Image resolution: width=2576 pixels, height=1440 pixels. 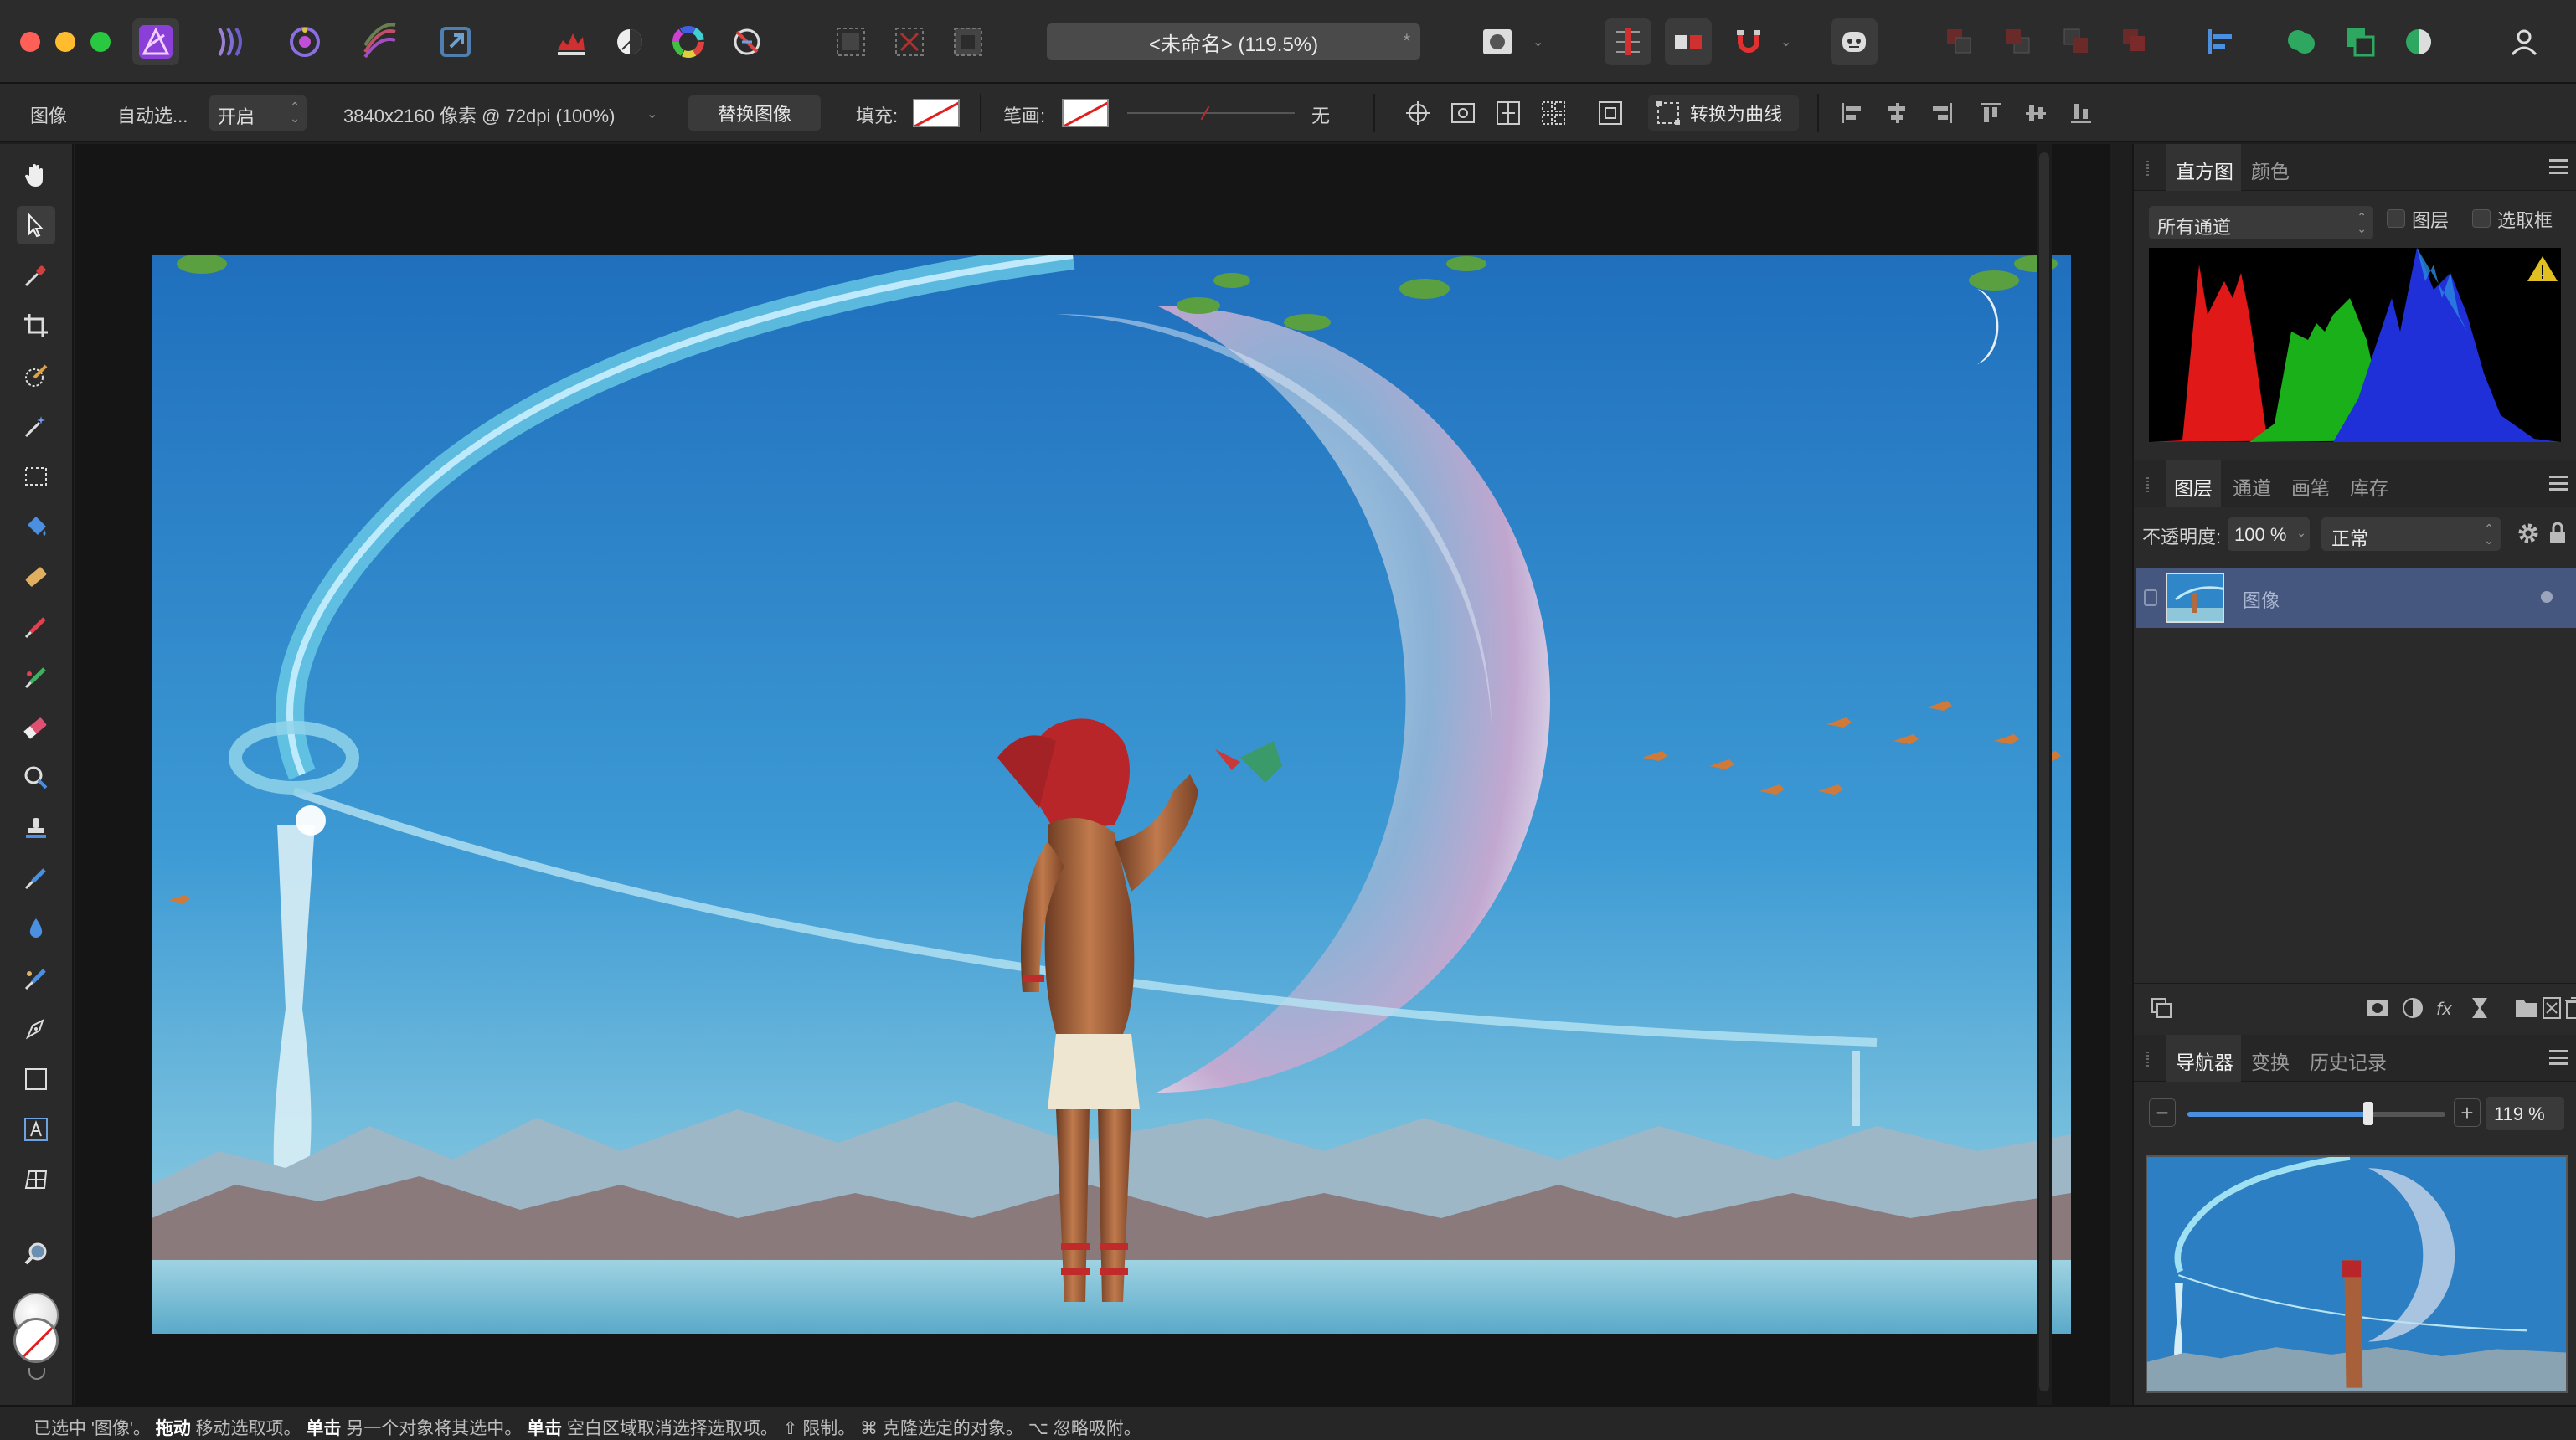 I want to click on boolean-subtract-button, so click(x=2359, y=41).